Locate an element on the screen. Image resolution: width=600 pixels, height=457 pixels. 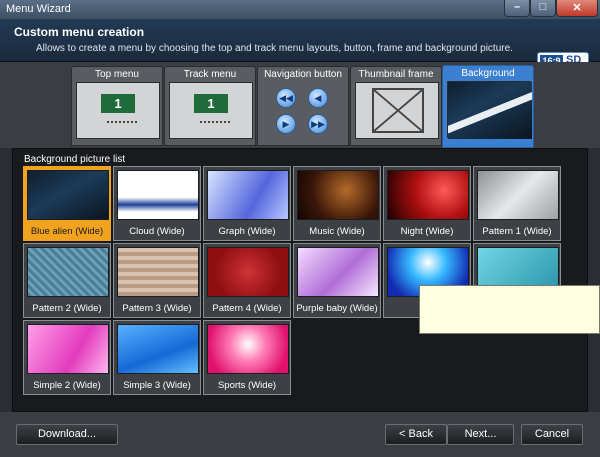
minimize-button: – is located at coordinates (517, 8).